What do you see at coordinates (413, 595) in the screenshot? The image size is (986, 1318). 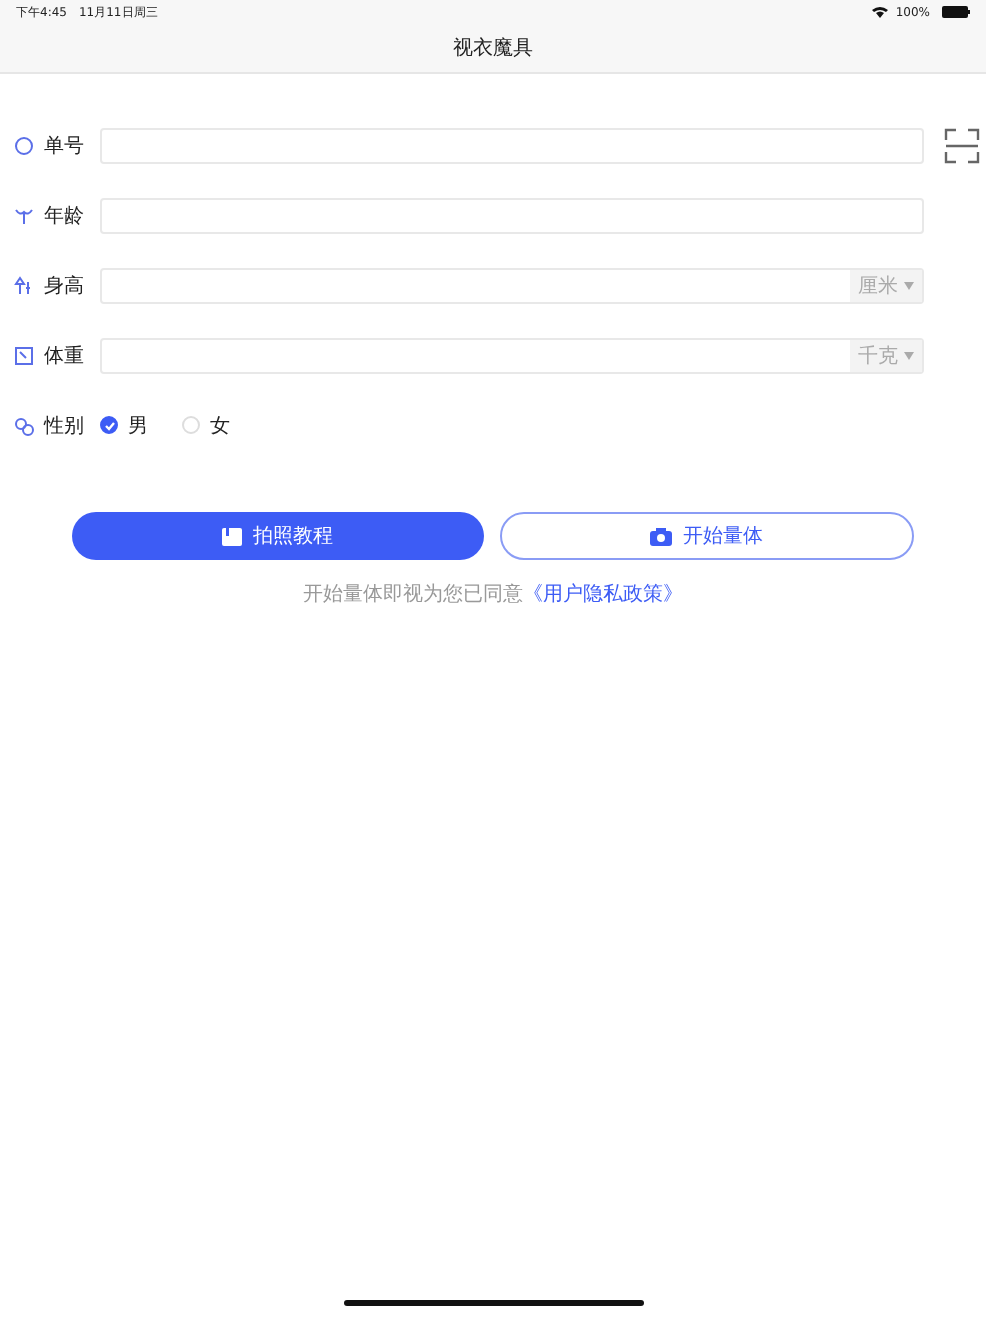 I see `consent-text: 开始量体即视为您已同意` at bounding box center [413, 595].